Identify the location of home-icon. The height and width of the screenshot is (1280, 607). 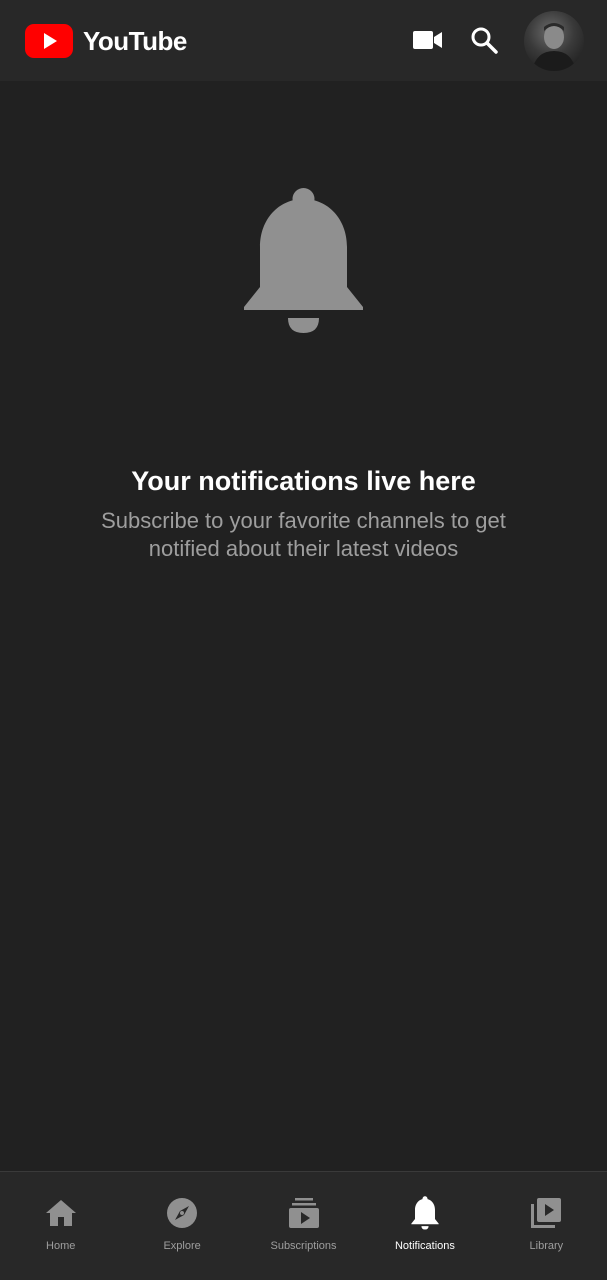
(61, 1213).